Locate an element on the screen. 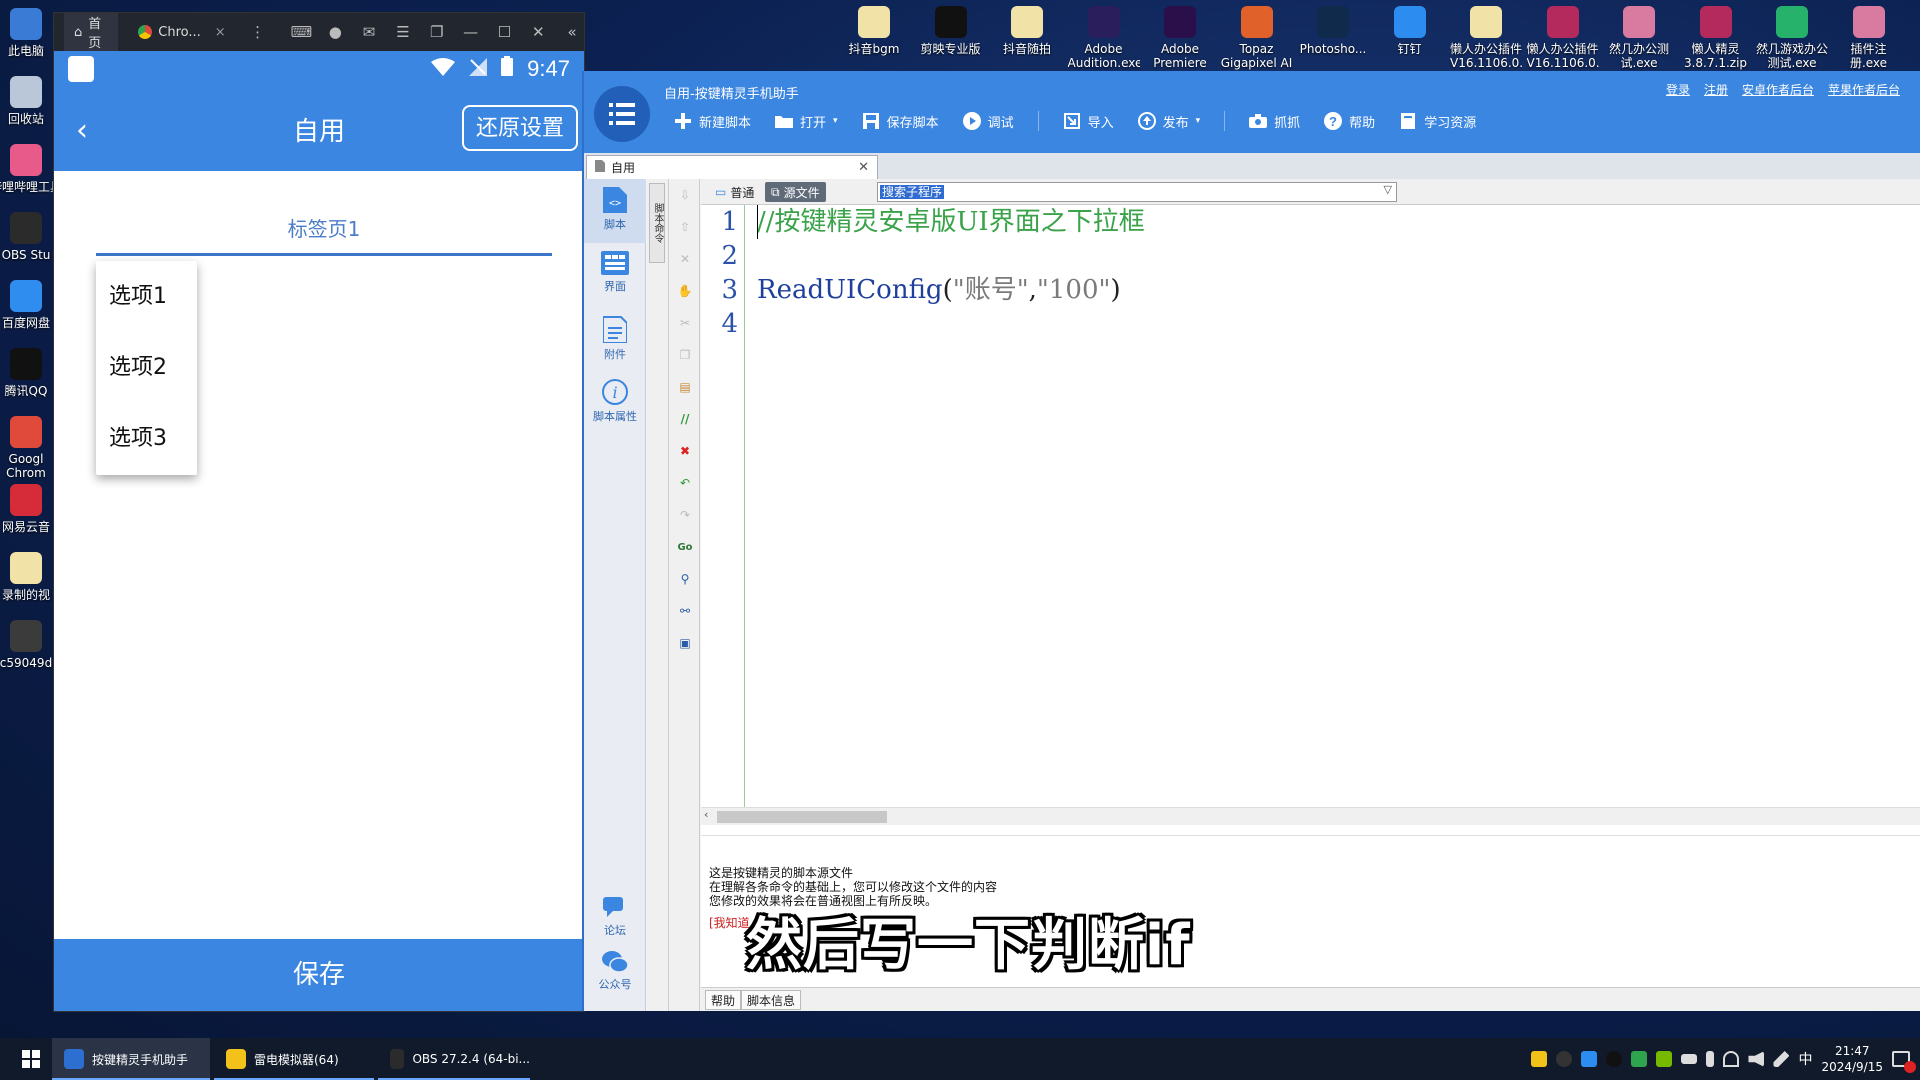 This screenshot has height=1080, width=1920. emulator-tab-home: ⌂ 首页 is located at coordinates (91, 32).